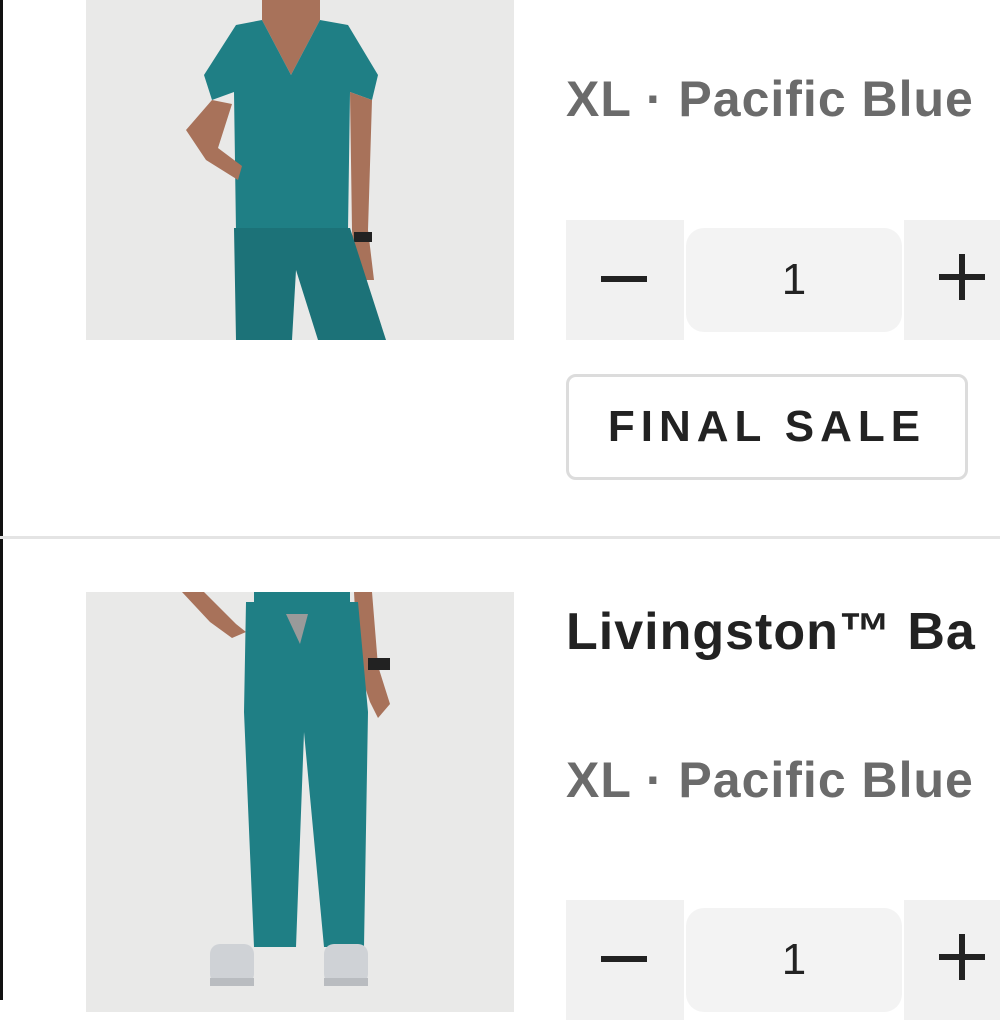 Image resolution: width=1000 pixels, height=1020 pixels. Describe the element at coordinates (771, 632) in the screenshot. I see `product-title: Livingston™ Ba` at that location.